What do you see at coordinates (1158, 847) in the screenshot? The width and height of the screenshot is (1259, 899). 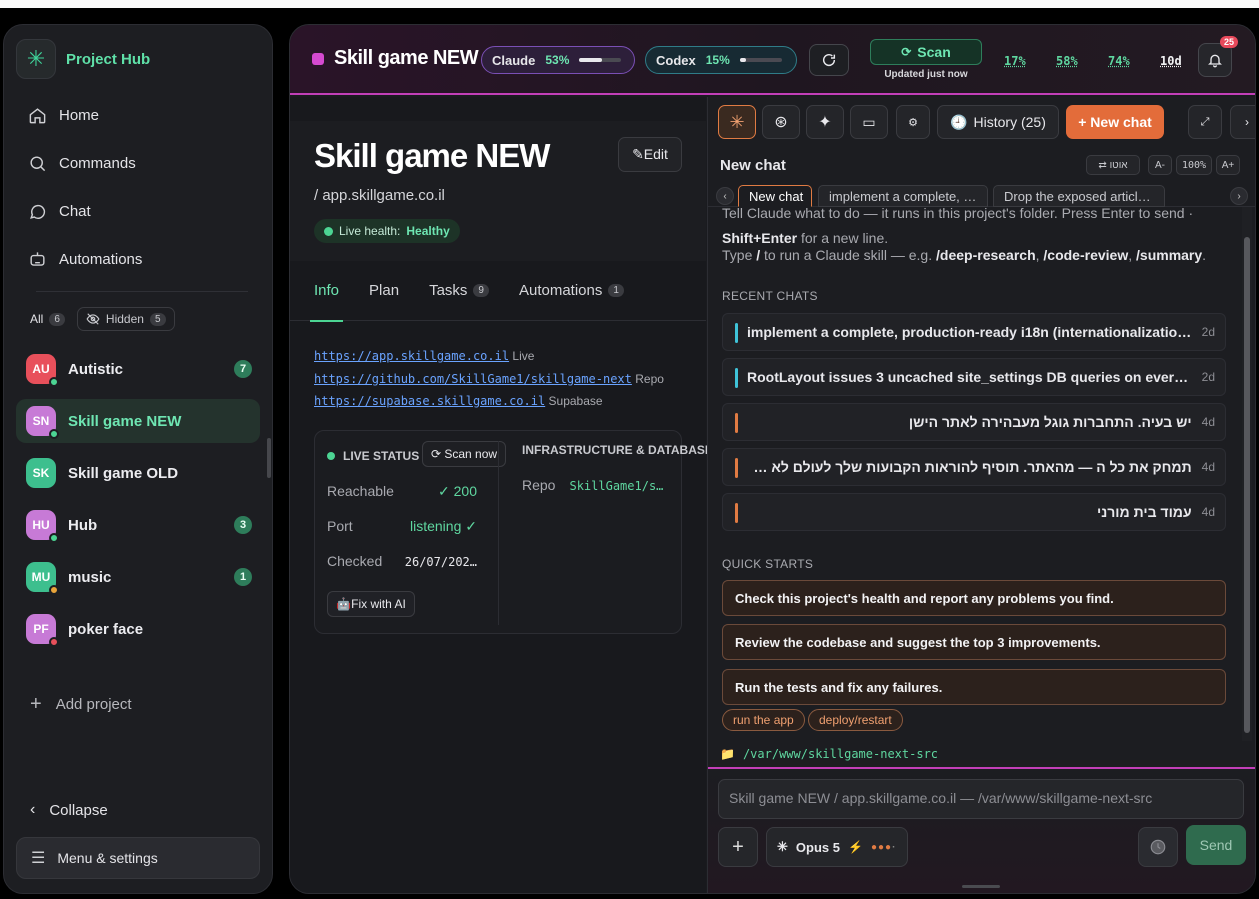 I see `schedule-button` at bounding box center [1158, 847].